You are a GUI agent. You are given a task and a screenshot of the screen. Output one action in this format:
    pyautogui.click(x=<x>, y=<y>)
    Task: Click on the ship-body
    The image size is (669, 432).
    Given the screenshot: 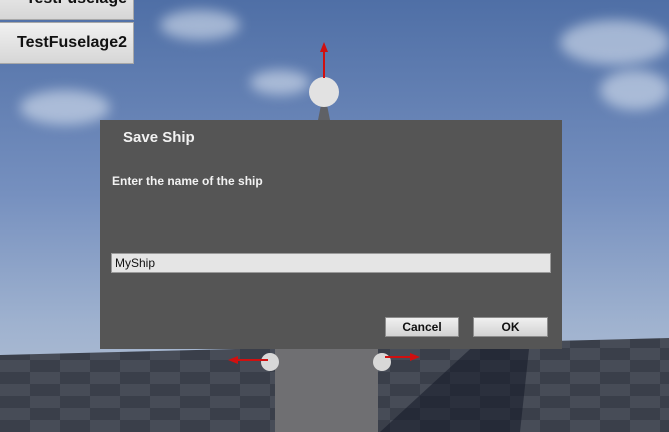 What is the action you would take?
    pyautogui.click(x=326, y=390)
    